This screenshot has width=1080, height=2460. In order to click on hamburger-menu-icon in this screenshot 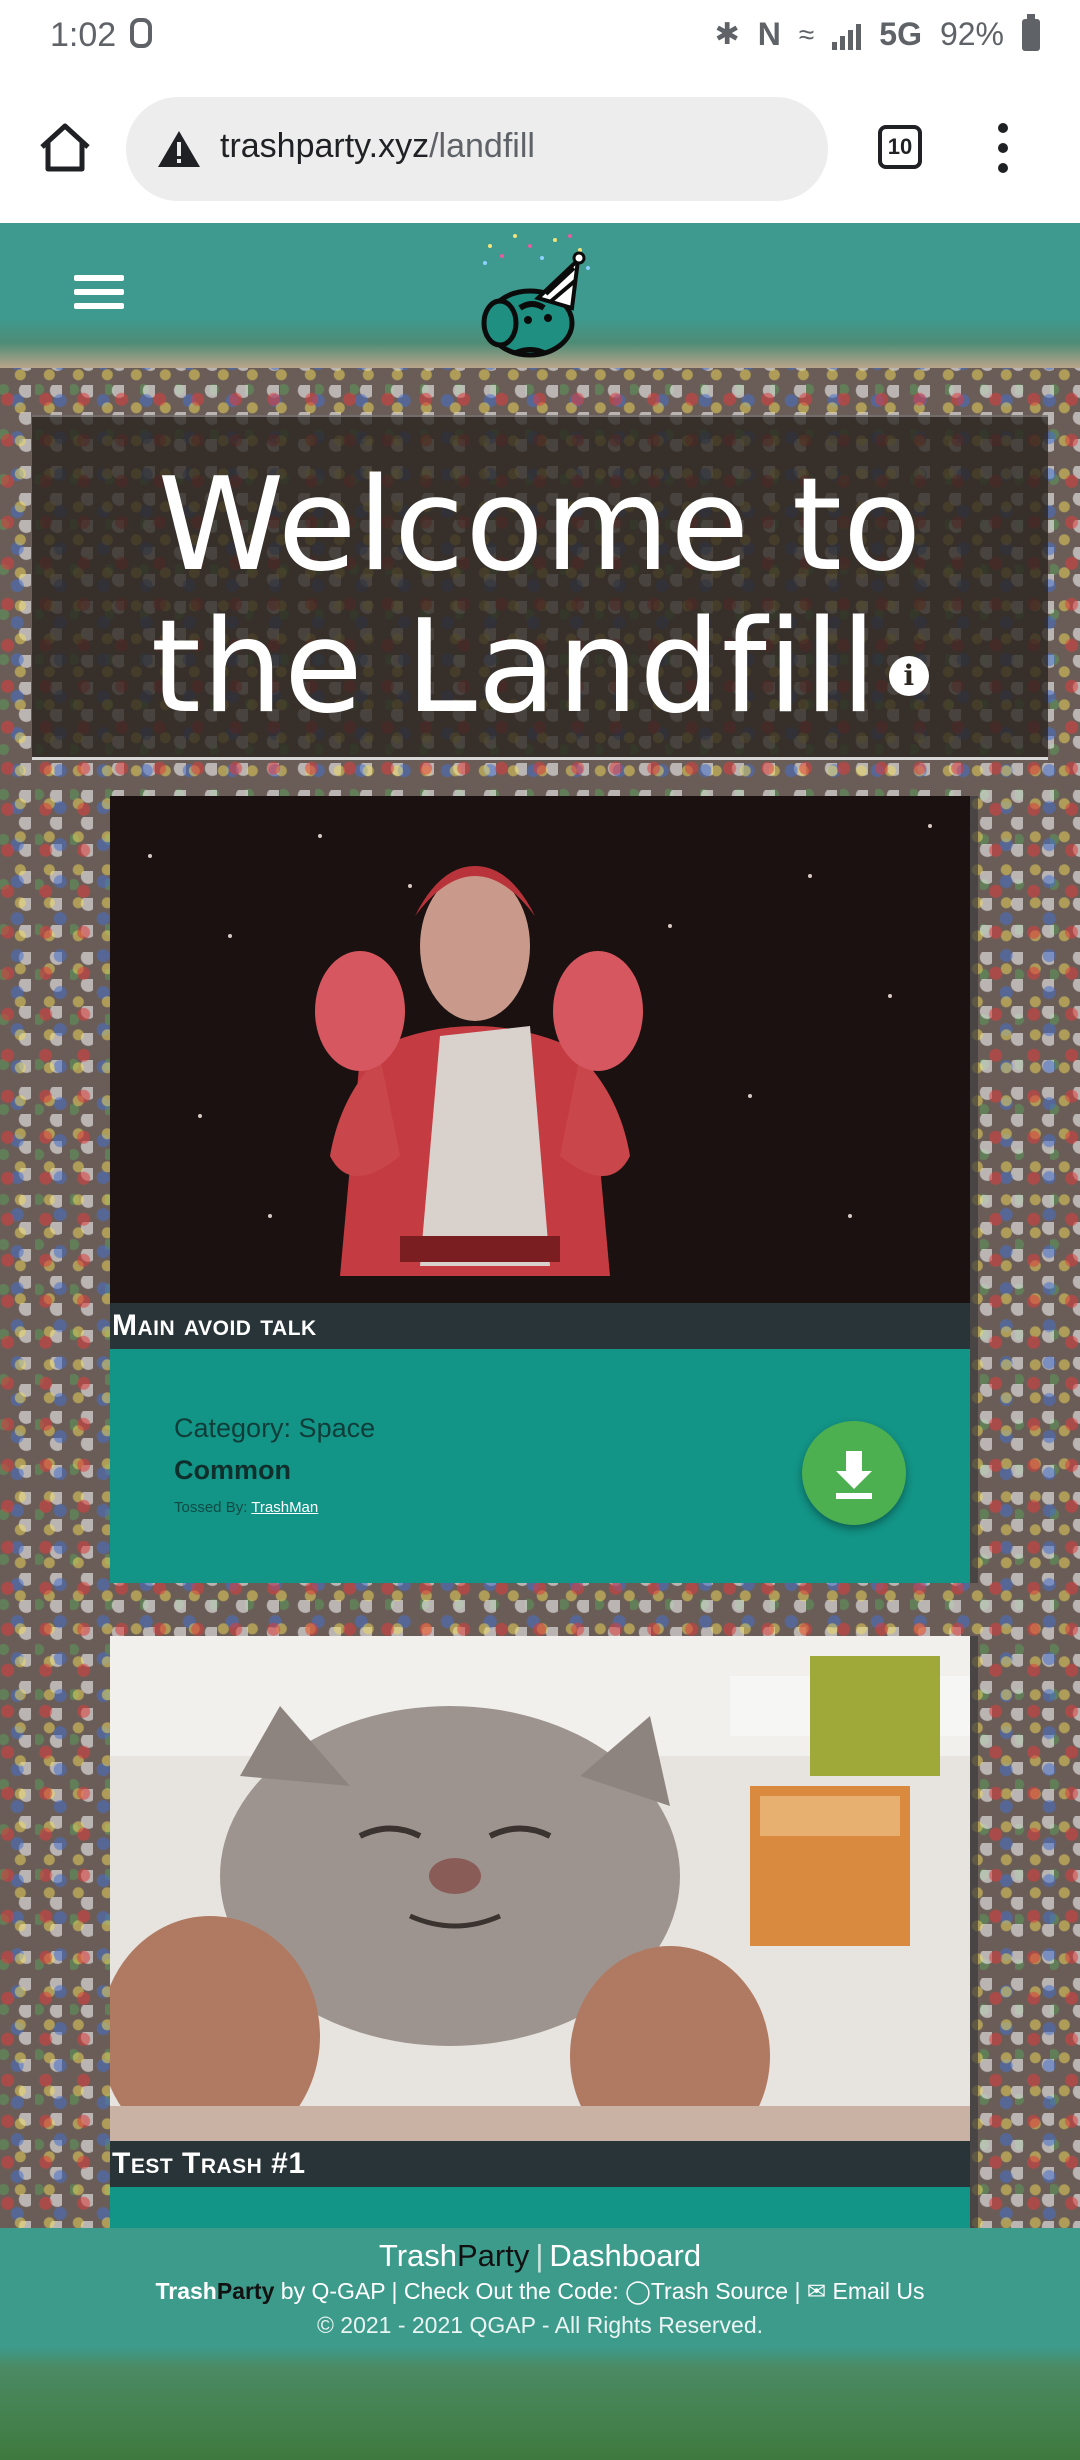, I will do `click(99, 296)`.